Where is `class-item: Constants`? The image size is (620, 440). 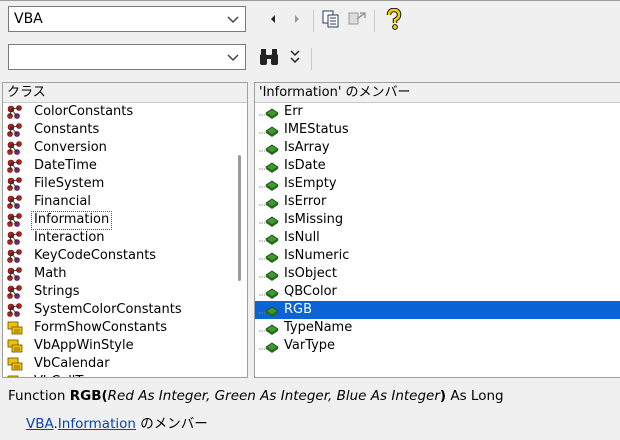 class-item: Constants is located at coordinates (125, 130).